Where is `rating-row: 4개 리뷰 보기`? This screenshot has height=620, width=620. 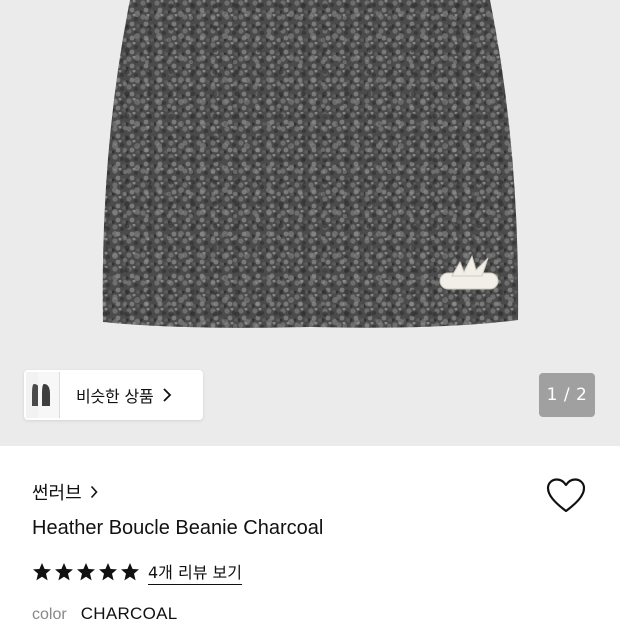 rating-row: 4개 리뷰 보기 is located at coordinates (137, 572).